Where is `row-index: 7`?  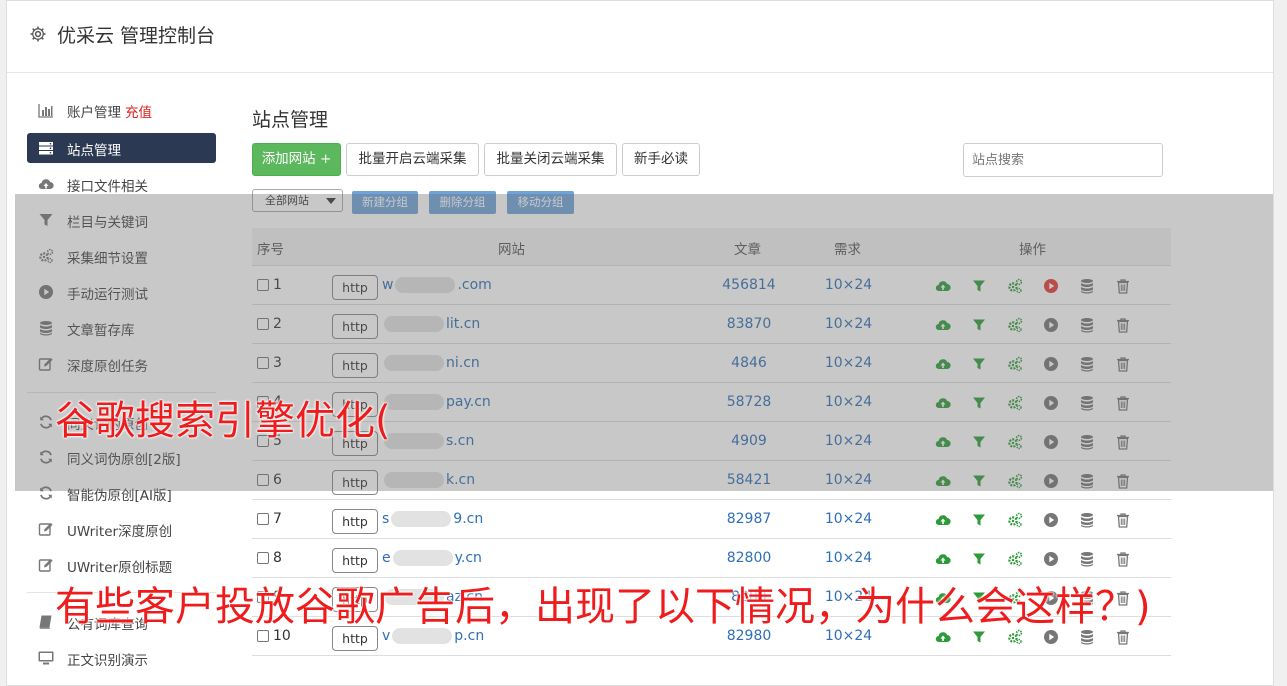
row-index: 7 is located at coordinates (277, 519).